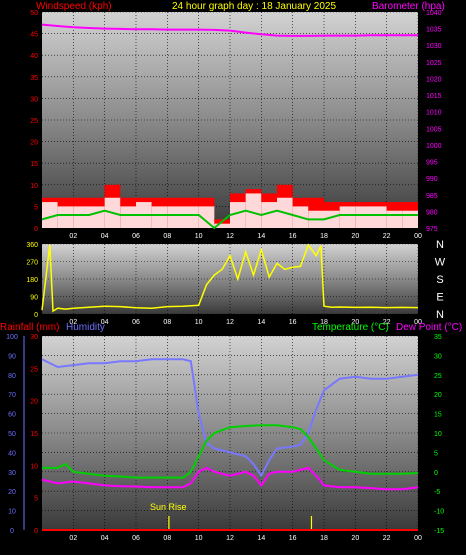 This screenshot has height=555, width=466. I want to click on humidity-tick-label: 0, so click(12, 531).